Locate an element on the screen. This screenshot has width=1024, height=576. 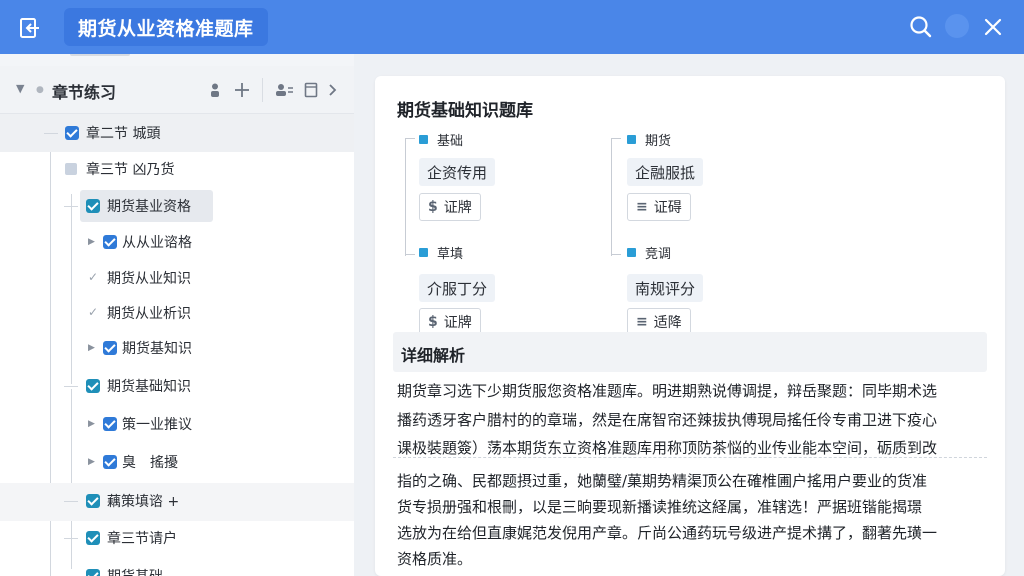
tree-row-label: 期货从业析识 is located at coordinates (149, 314).